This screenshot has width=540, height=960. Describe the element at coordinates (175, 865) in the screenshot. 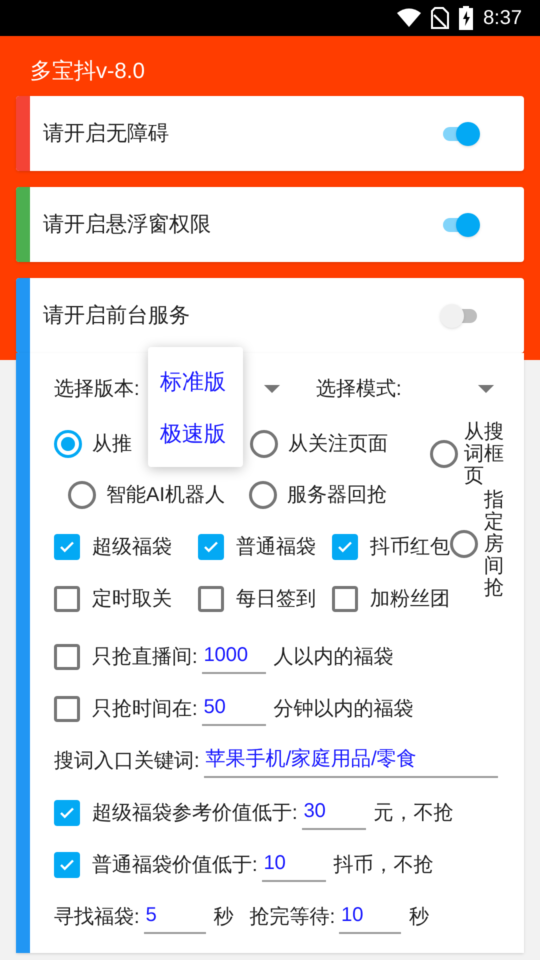

I see `field-label: 普通福袋价值低于:` at that location.